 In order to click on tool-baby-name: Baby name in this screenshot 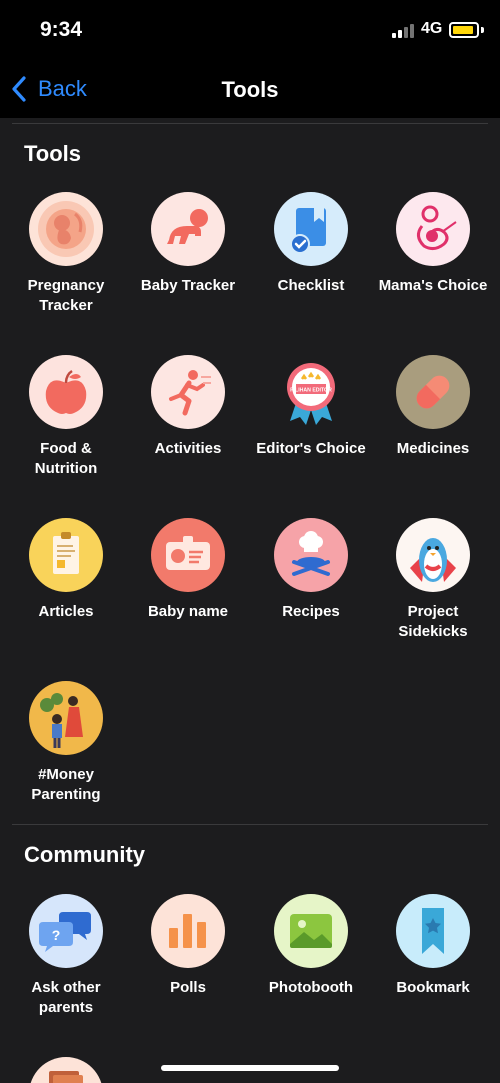, I will do `click(188, 570)`.